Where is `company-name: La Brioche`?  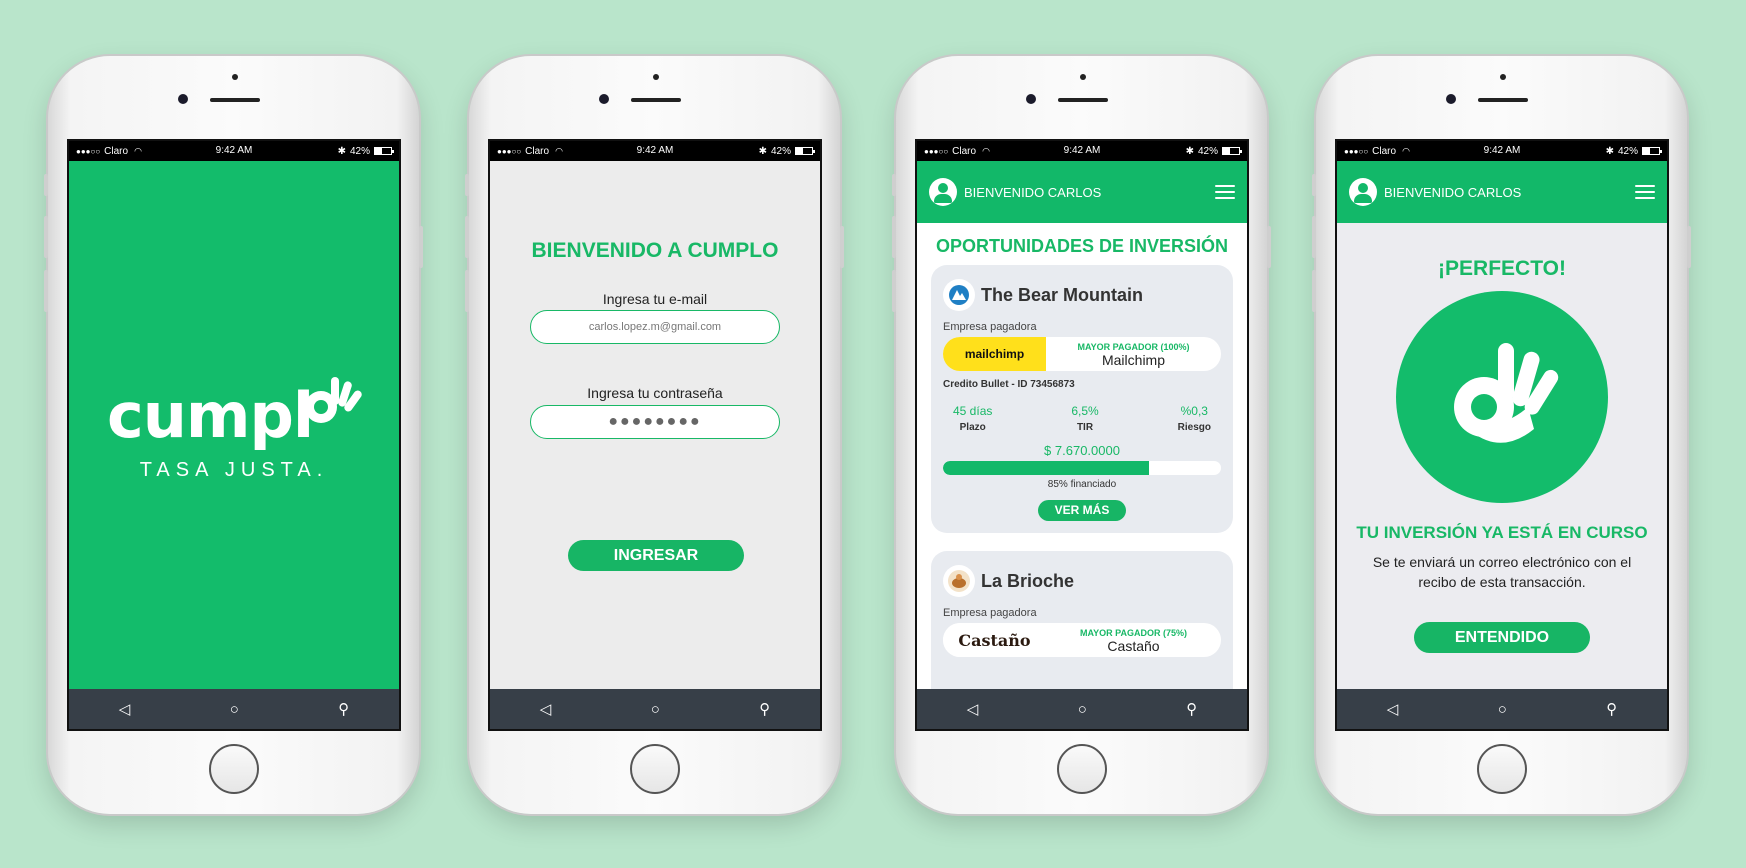 company-name: La Brioche is located at coordinates (1028, 580).